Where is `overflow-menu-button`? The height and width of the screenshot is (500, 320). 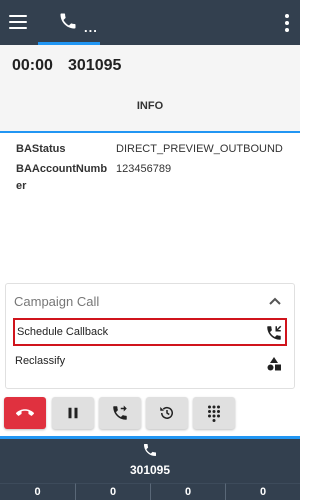 overflow-menu-button is located at coordinates (287, 23).